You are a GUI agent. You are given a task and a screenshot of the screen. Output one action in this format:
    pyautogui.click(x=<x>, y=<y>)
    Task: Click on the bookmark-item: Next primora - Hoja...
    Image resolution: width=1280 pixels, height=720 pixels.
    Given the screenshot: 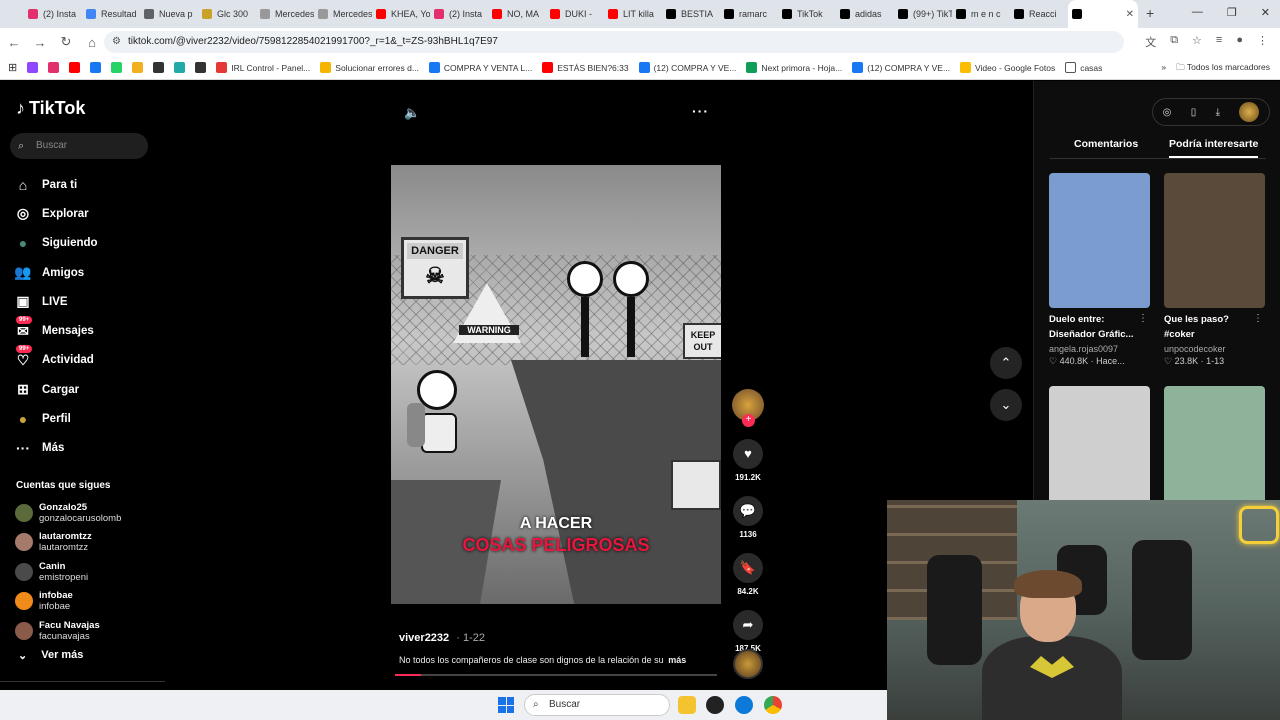 What is the action you would take?
    pyautogui.click(x=794, y=67)
    